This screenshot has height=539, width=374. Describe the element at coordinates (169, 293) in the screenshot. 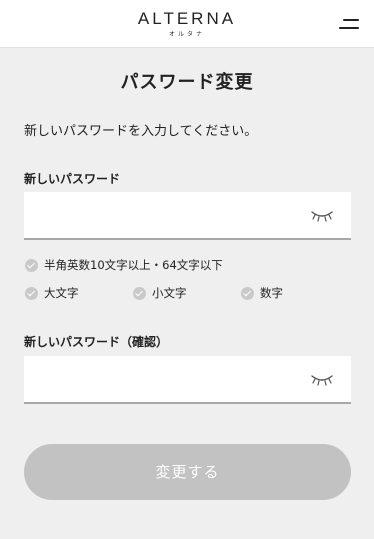

I see `rule-lowercase-text: 小文字` at that location.